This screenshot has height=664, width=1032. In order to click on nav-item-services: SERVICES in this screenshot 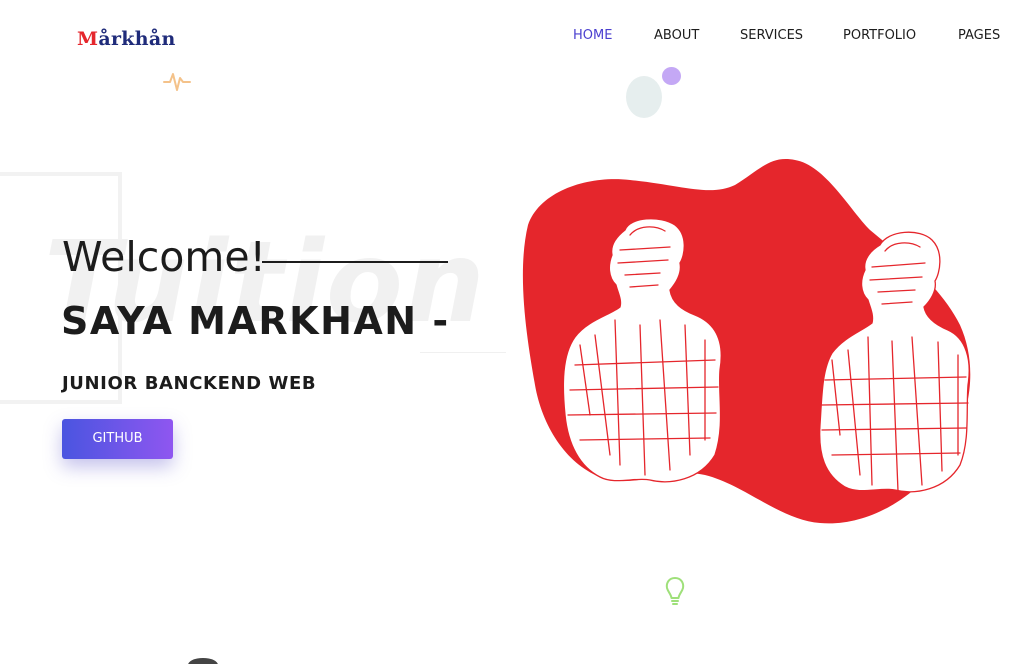, I will do `click(771, 36)`.